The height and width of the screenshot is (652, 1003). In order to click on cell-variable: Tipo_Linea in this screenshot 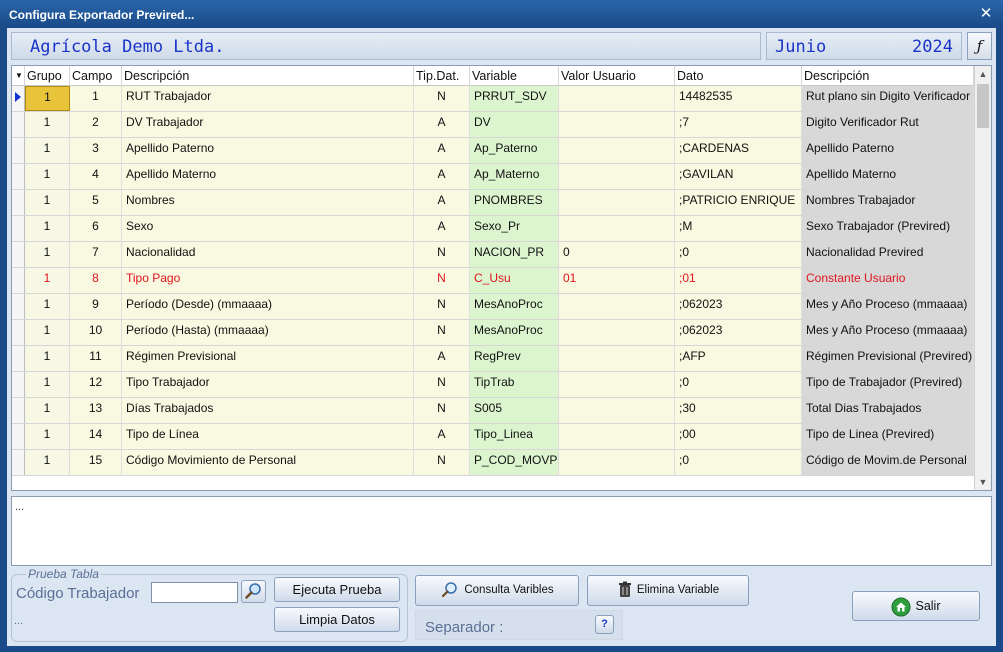, I will do `click(514, 436)`.